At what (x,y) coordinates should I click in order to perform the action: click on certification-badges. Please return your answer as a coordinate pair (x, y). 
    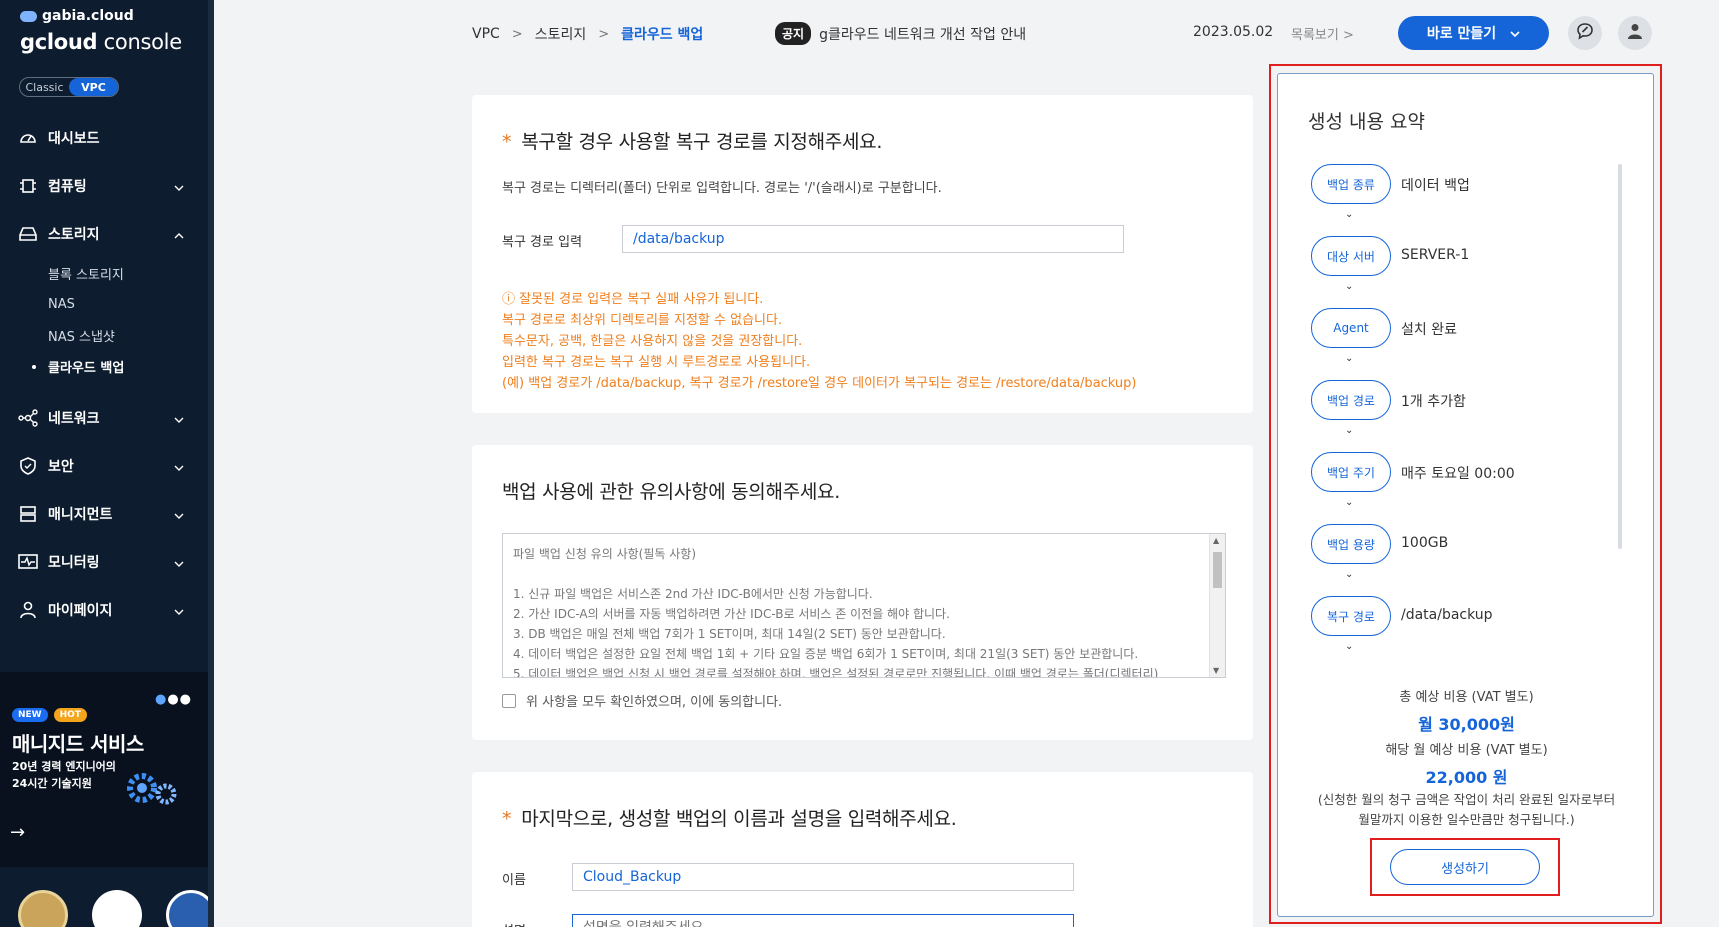
    Looking at the image, I should click on (116, 908).